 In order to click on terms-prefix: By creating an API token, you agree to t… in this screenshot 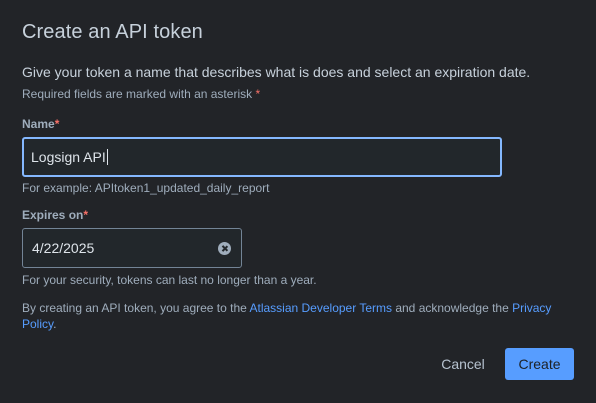, I will do `click(136, 308)`.